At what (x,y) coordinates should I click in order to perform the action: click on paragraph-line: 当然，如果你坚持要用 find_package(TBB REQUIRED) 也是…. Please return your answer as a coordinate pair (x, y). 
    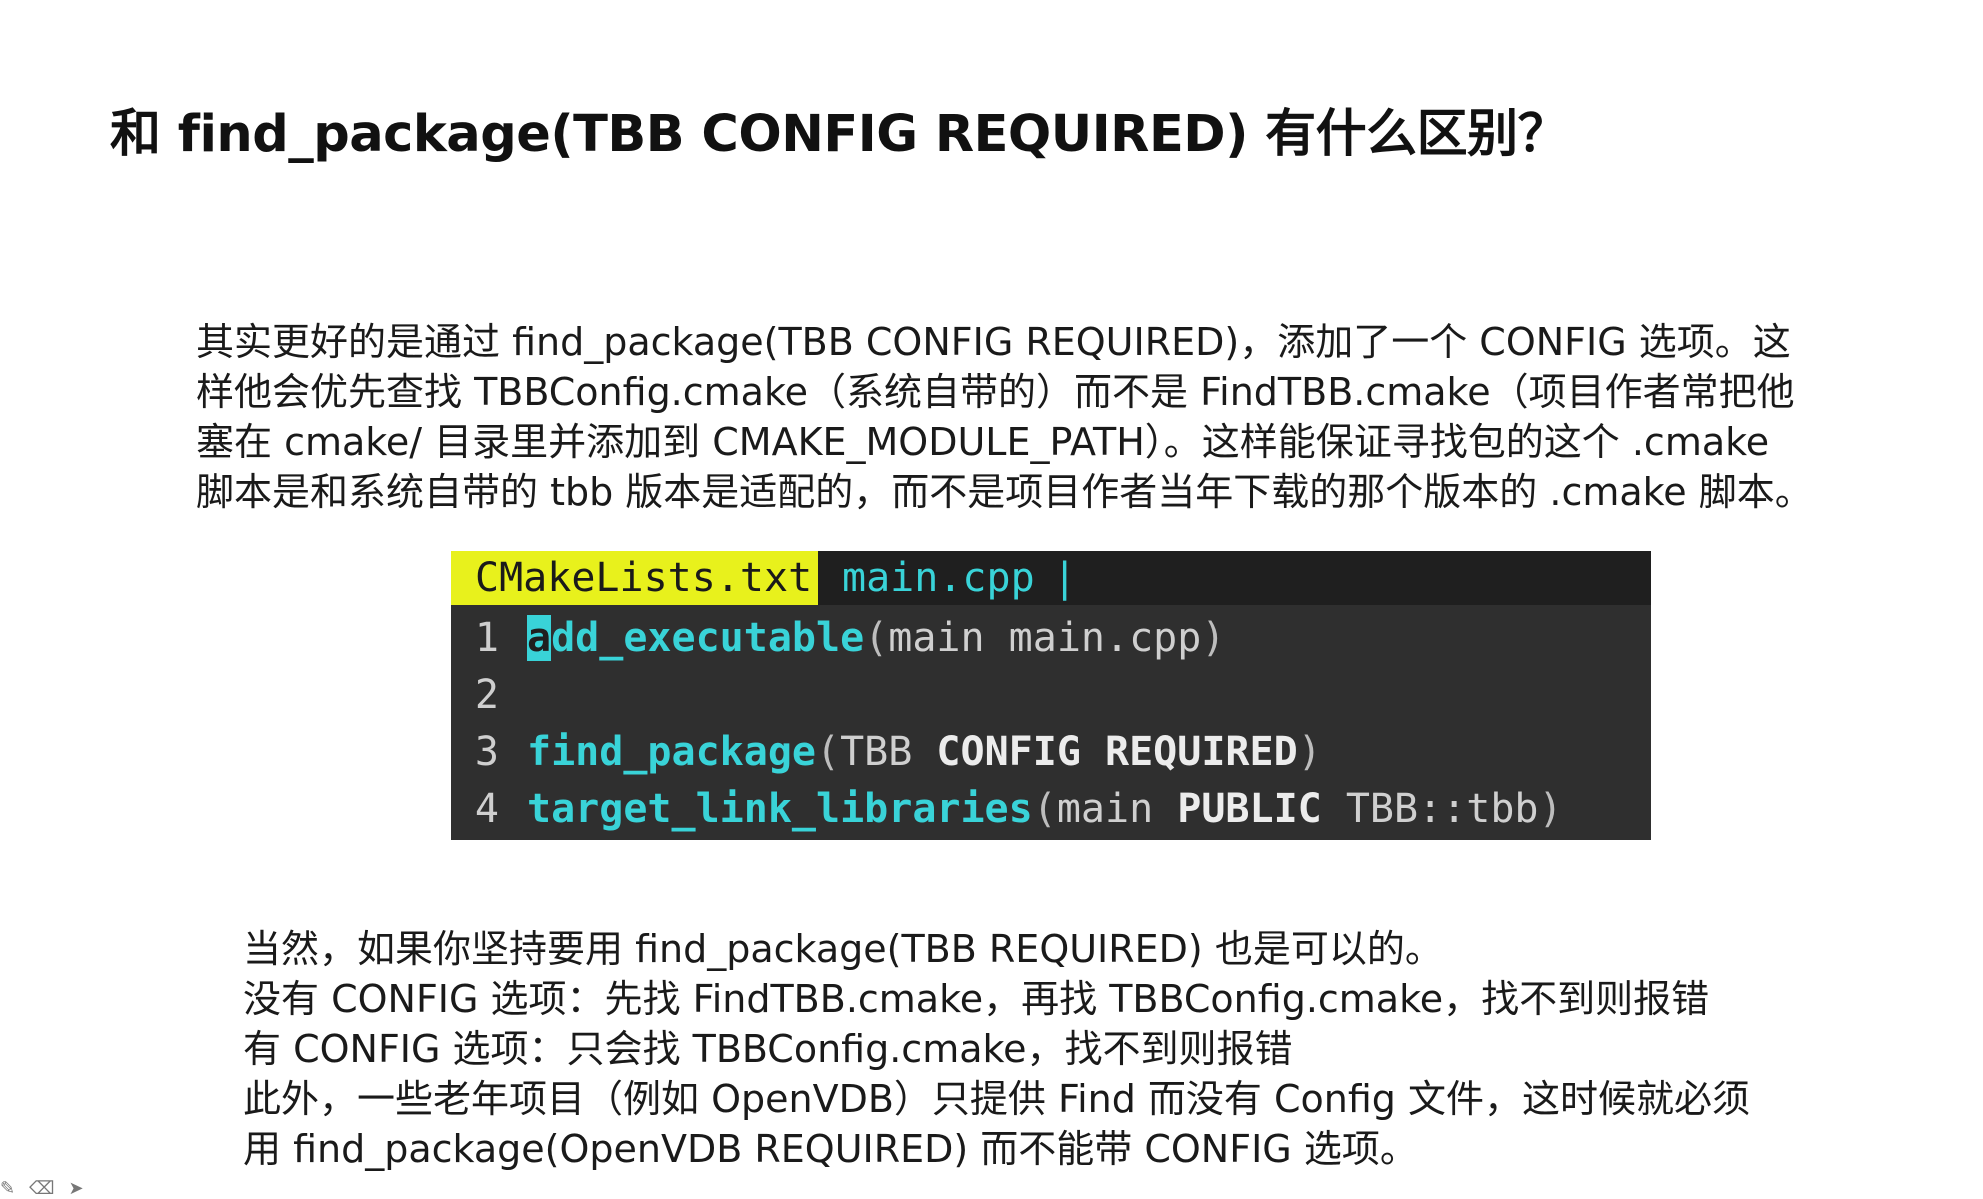
    Looking at the image, I should click on (843, 949).